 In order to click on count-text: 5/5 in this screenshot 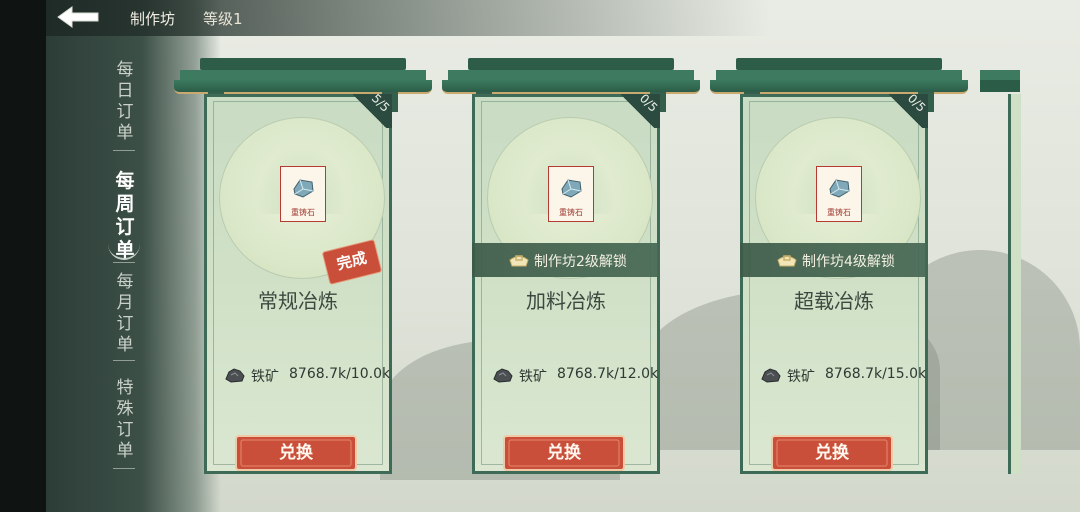, I will do `click(380, 103)`.